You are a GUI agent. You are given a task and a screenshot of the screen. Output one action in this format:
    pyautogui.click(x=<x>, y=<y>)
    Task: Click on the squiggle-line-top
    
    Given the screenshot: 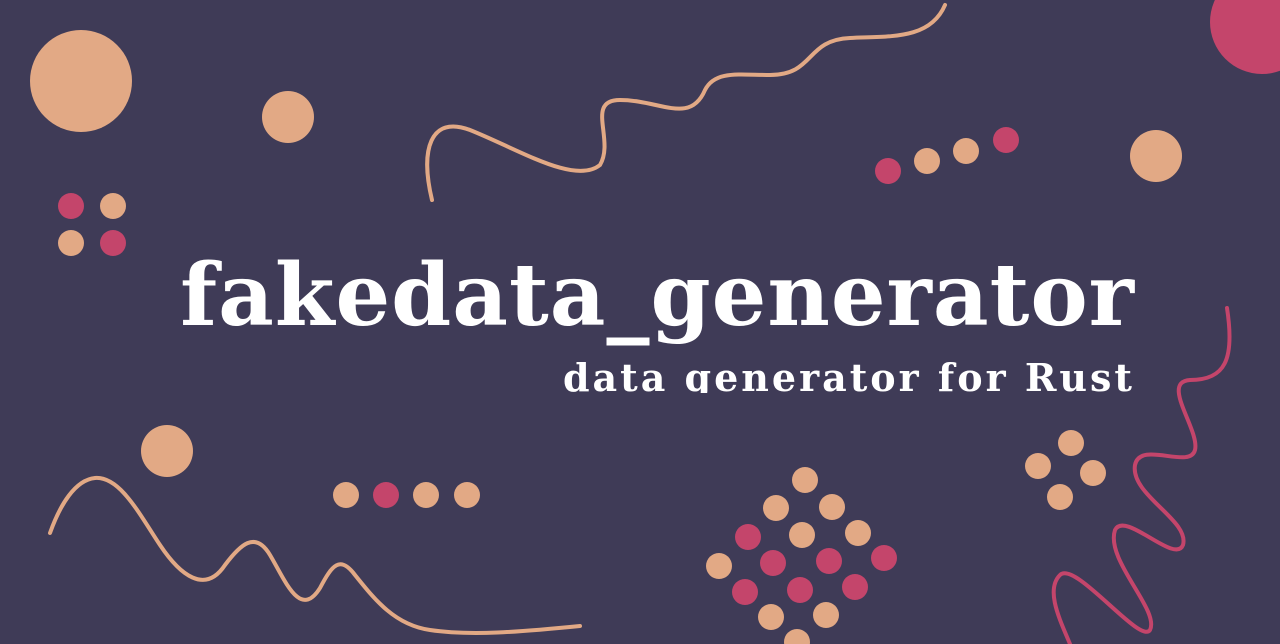 What is the action you would take?
    pyautogui.click(x=686, y=102)
    